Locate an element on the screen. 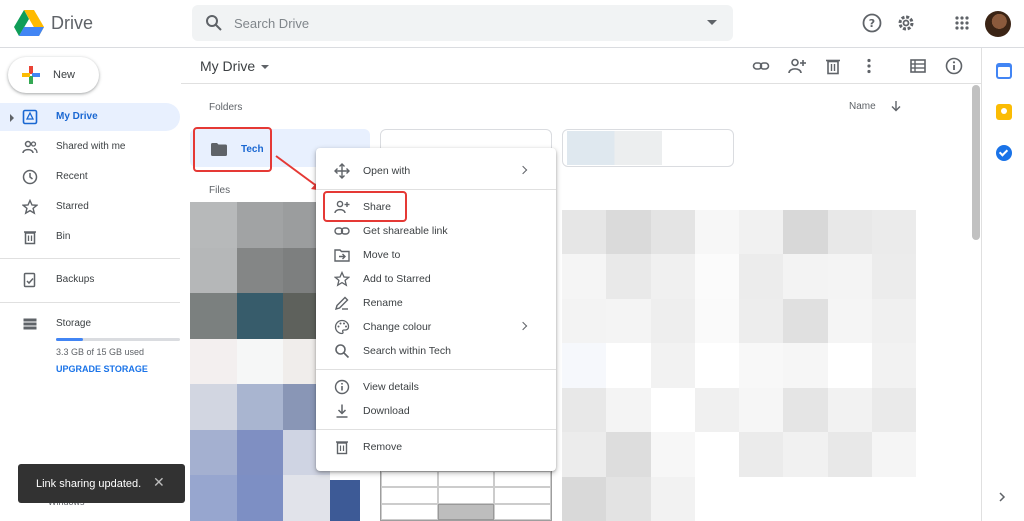 This screenshot has width=1024, height=521. menu-item-search-within: Search within Tech is located at coordinates (436, 351).